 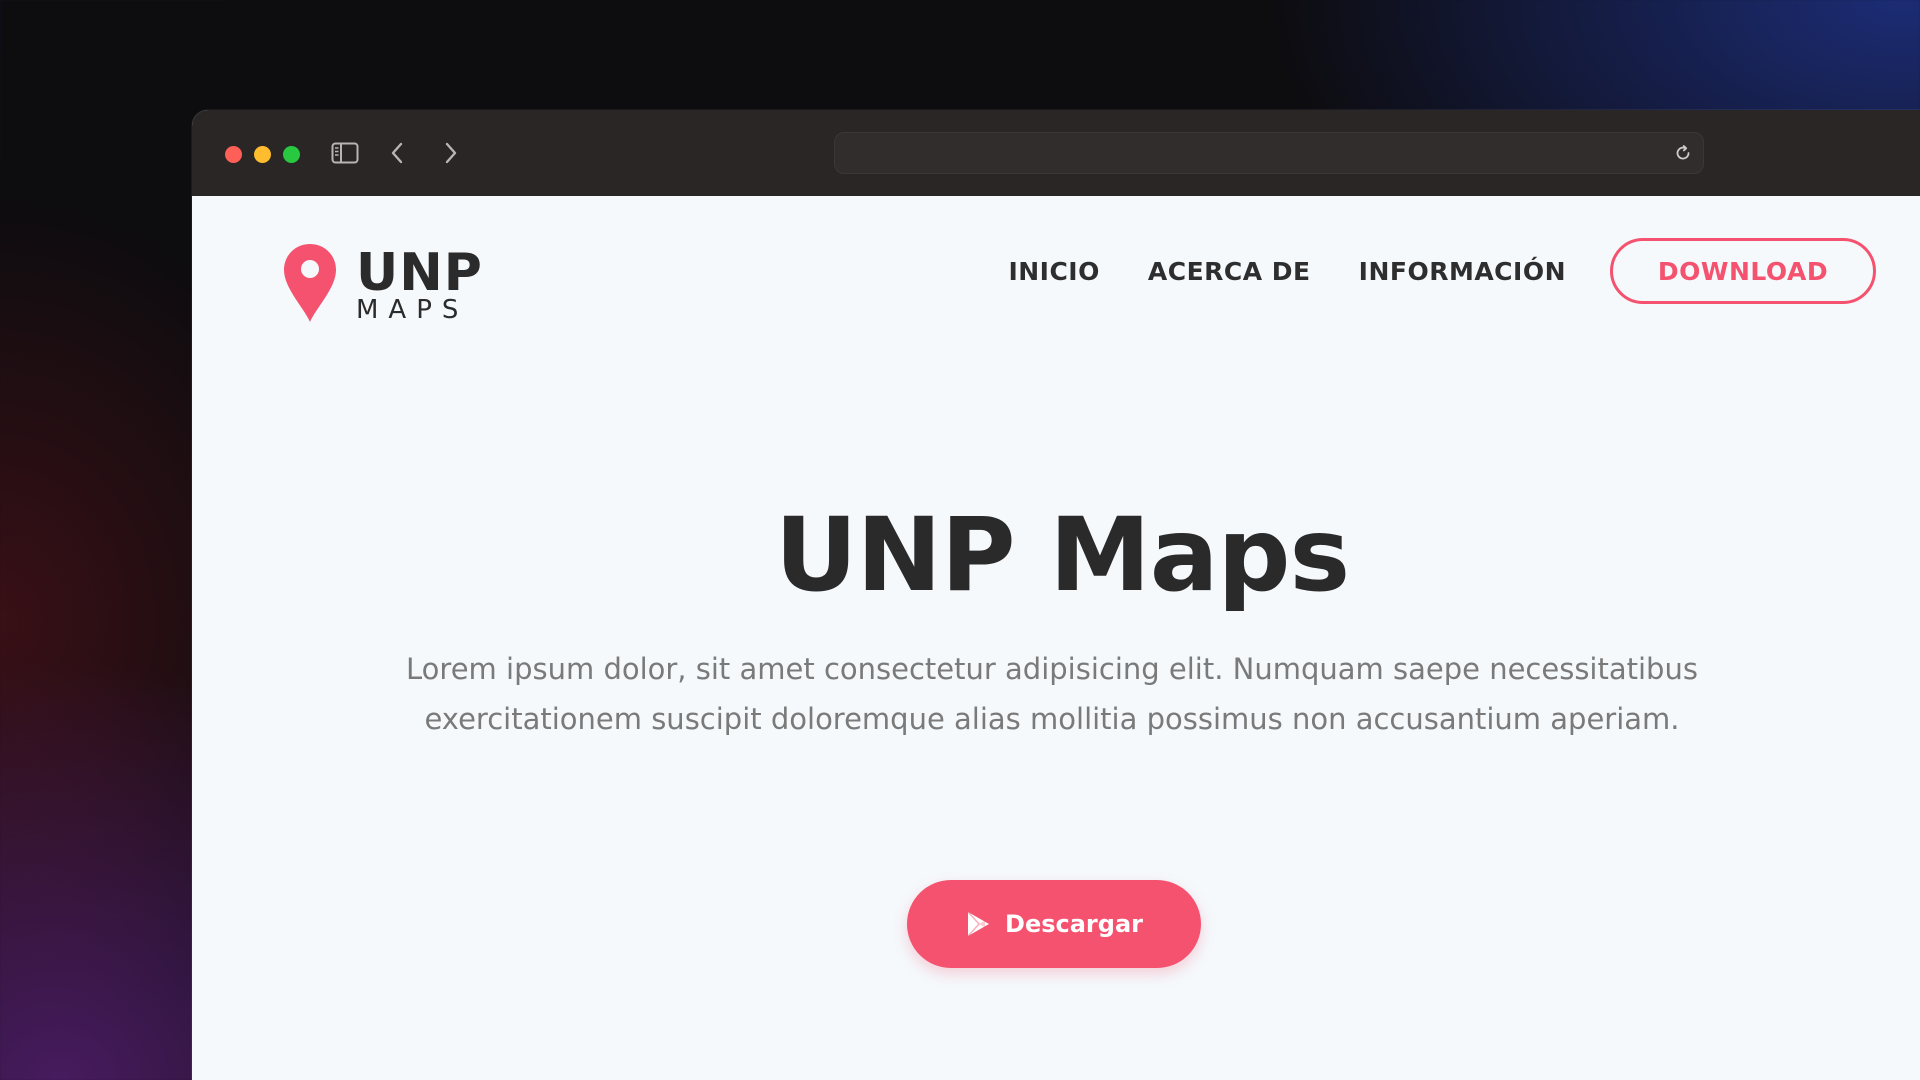 I want to click on logo-text: UNP MAPS, so click(x=419, y=285).